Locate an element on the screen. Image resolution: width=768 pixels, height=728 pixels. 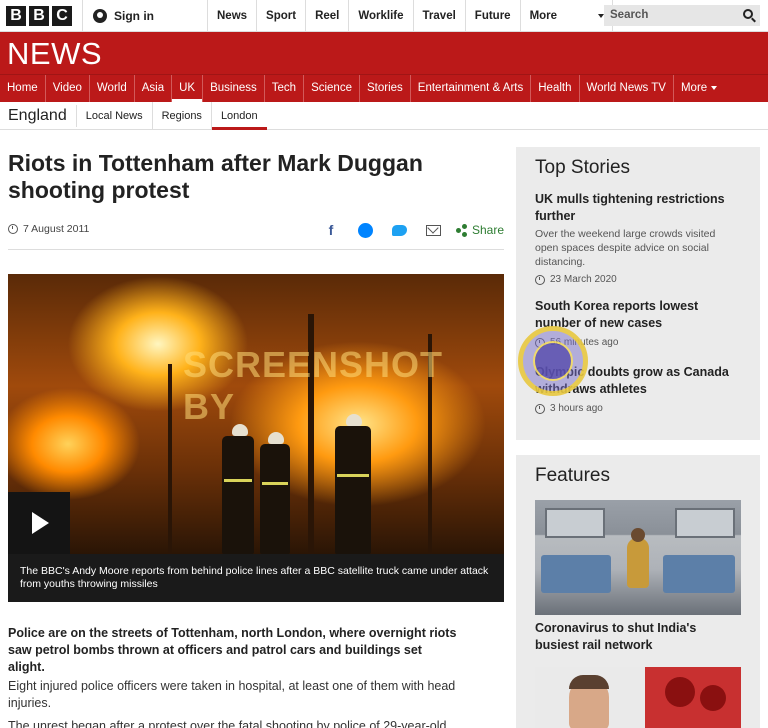
email-icon is located at coordinates (433, 230).